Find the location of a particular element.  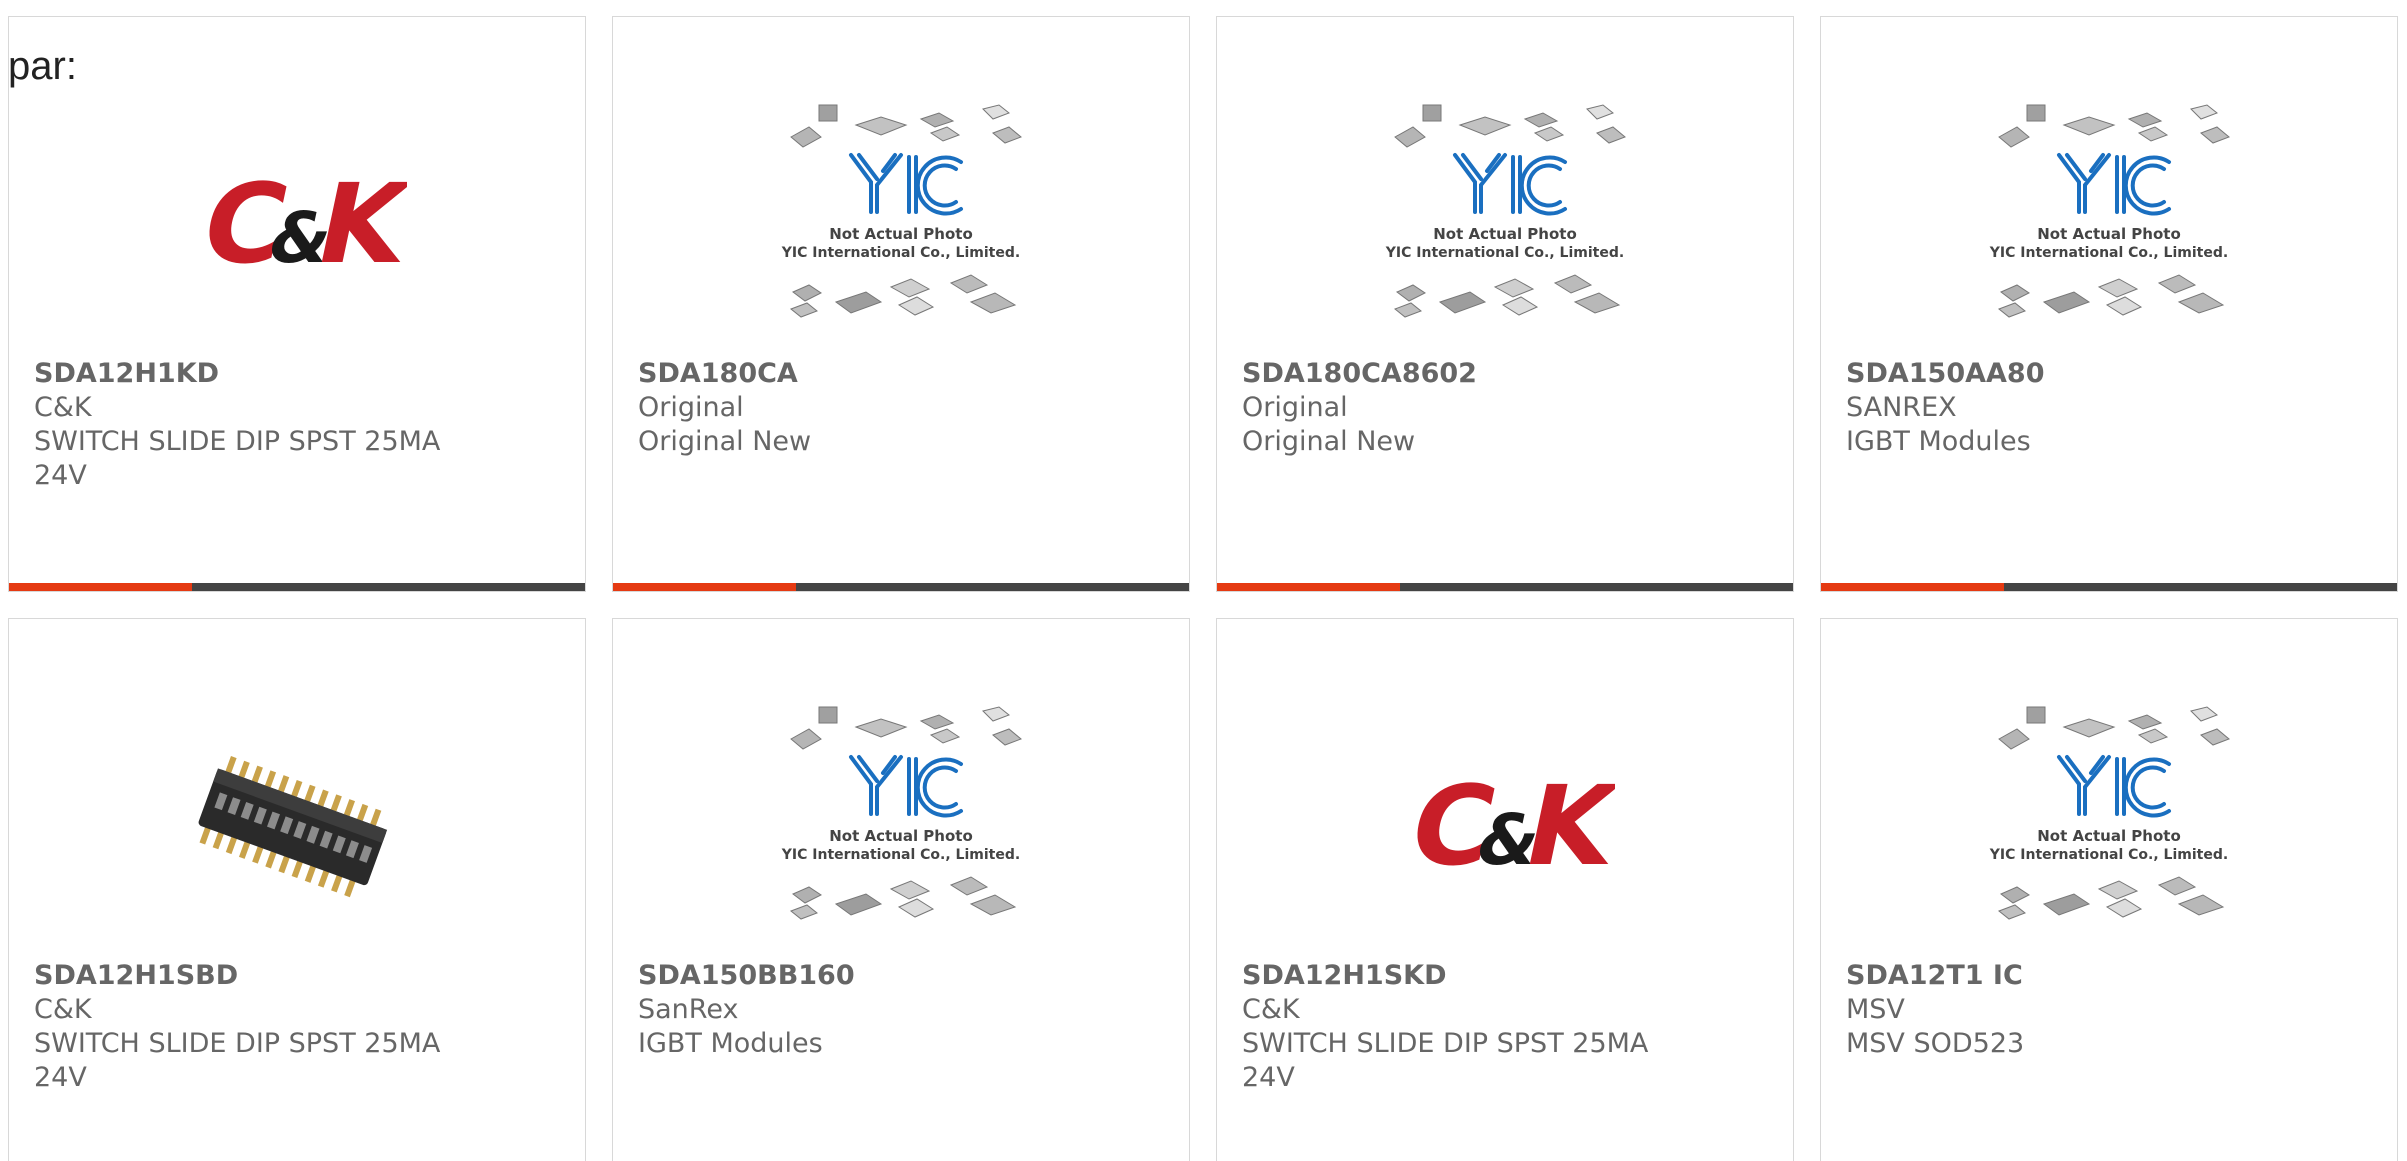

product-image is located at coordinates (297, 829).